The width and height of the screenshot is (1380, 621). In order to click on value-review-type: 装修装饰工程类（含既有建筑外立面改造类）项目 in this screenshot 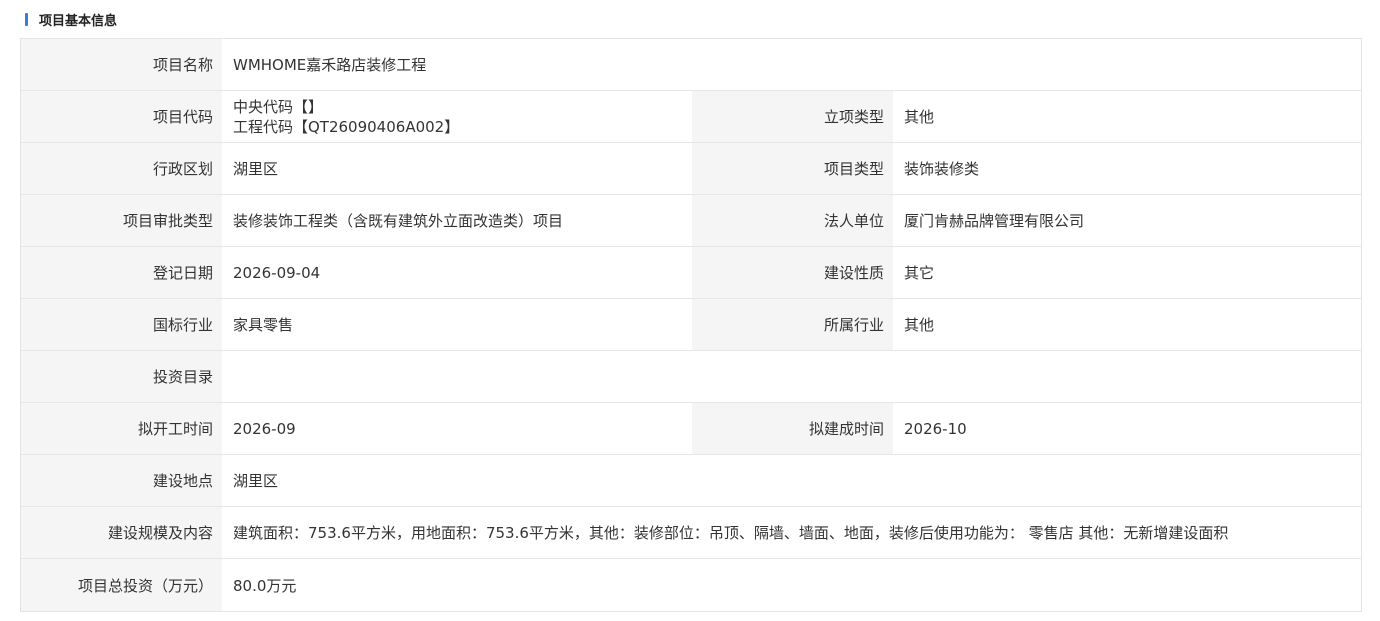, I will do `click(398, 221)`.